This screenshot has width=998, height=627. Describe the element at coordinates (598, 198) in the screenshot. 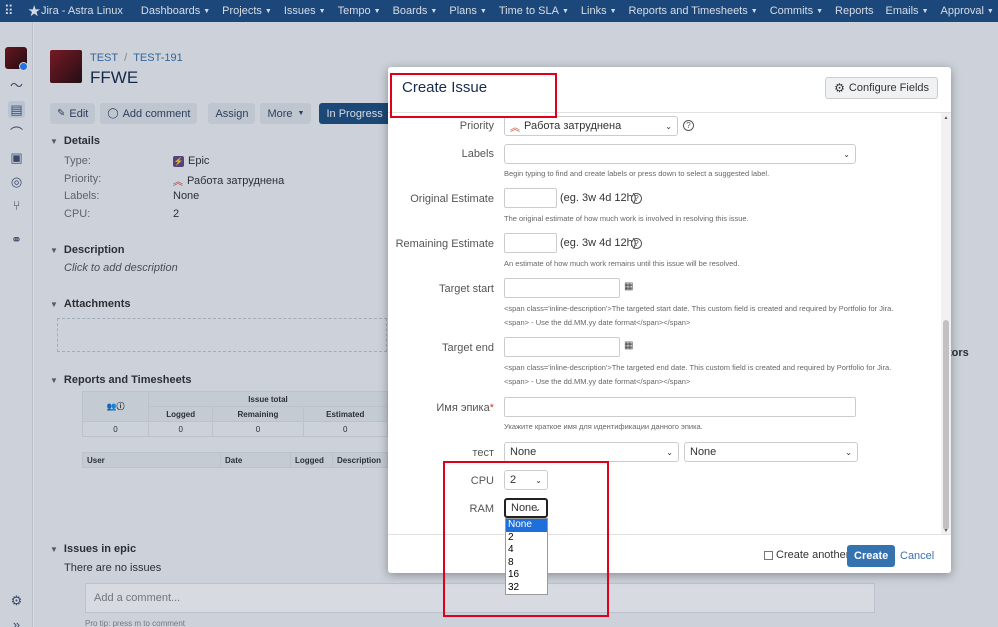

I see `original-estimate-example: (eg. 3w 4d 12h)` at that location.